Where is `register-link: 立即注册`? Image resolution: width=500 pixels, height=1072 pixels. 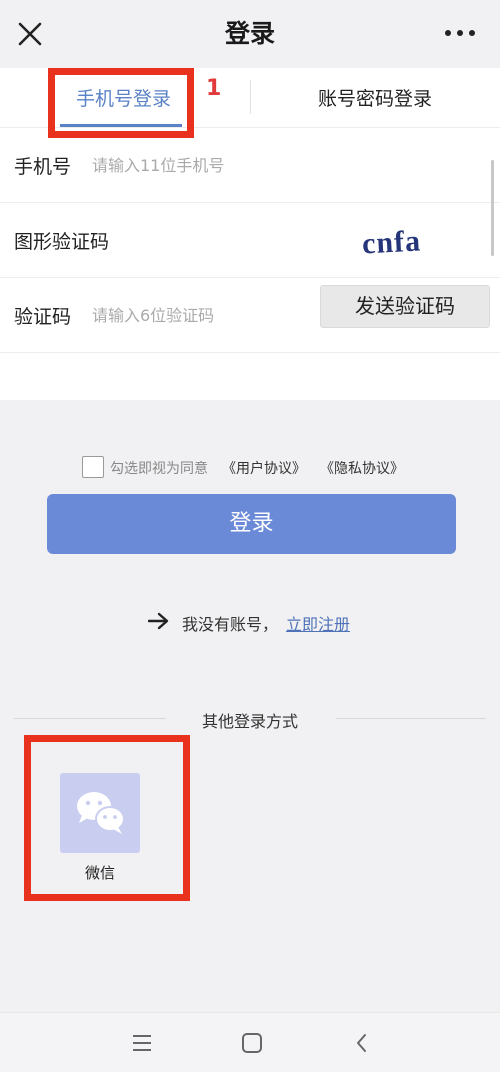
register-link: 立即注册 is located at coordinates (318, 623).